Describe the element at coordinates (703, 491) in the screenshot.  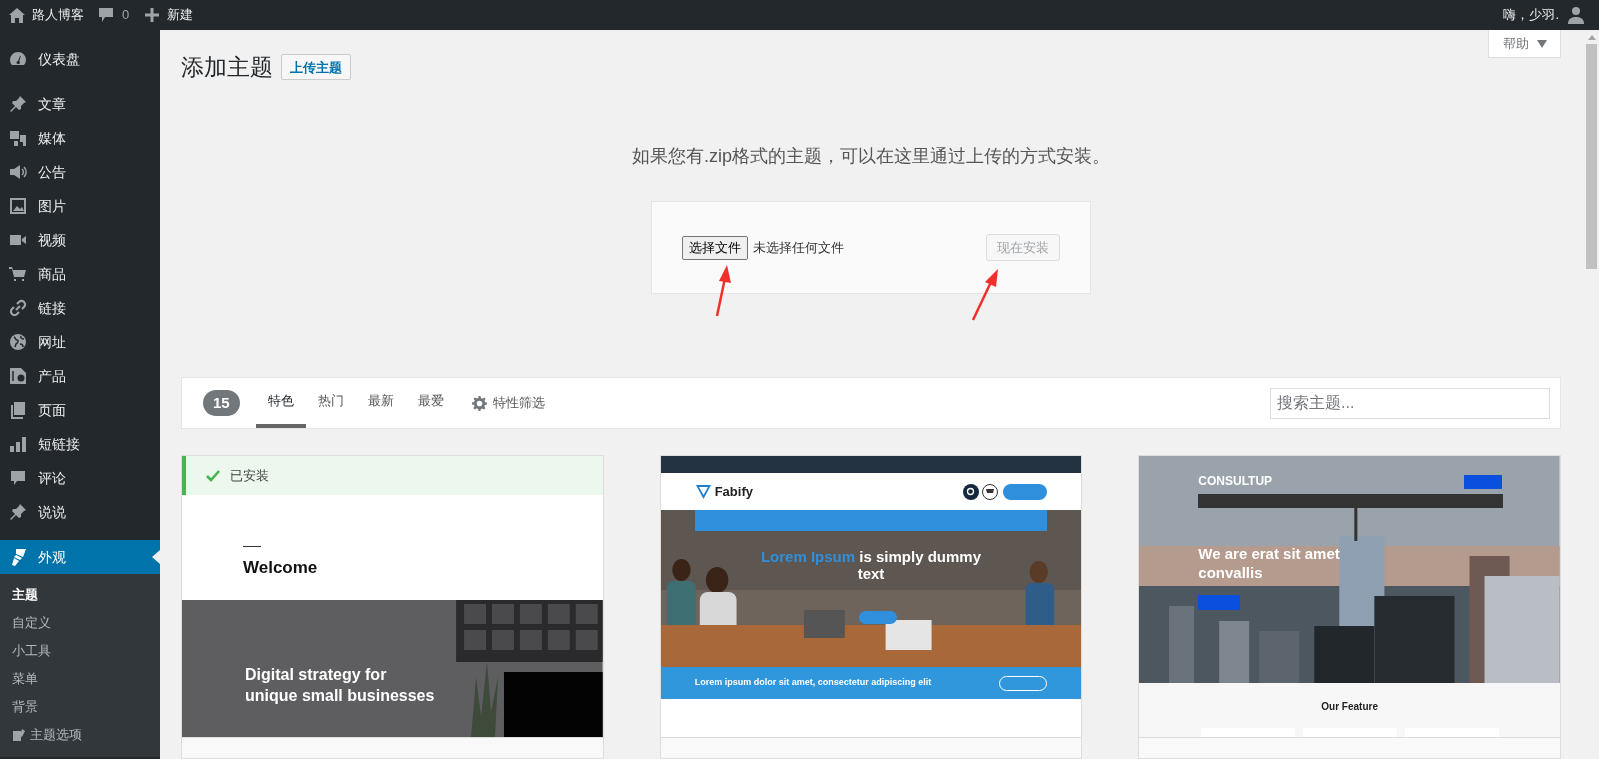
I see `diamond-logo-icon` at that location.